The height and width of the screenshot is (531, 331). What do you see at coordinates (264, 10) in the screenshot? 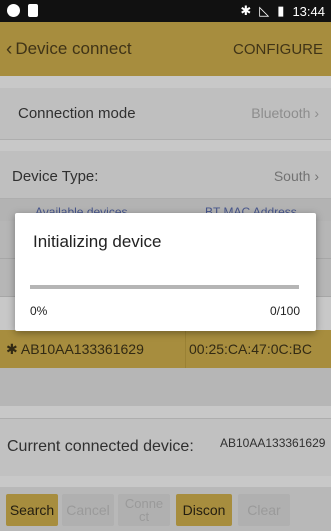
I see `signal-off-icon: ◺` at bounding box center [264, 10].